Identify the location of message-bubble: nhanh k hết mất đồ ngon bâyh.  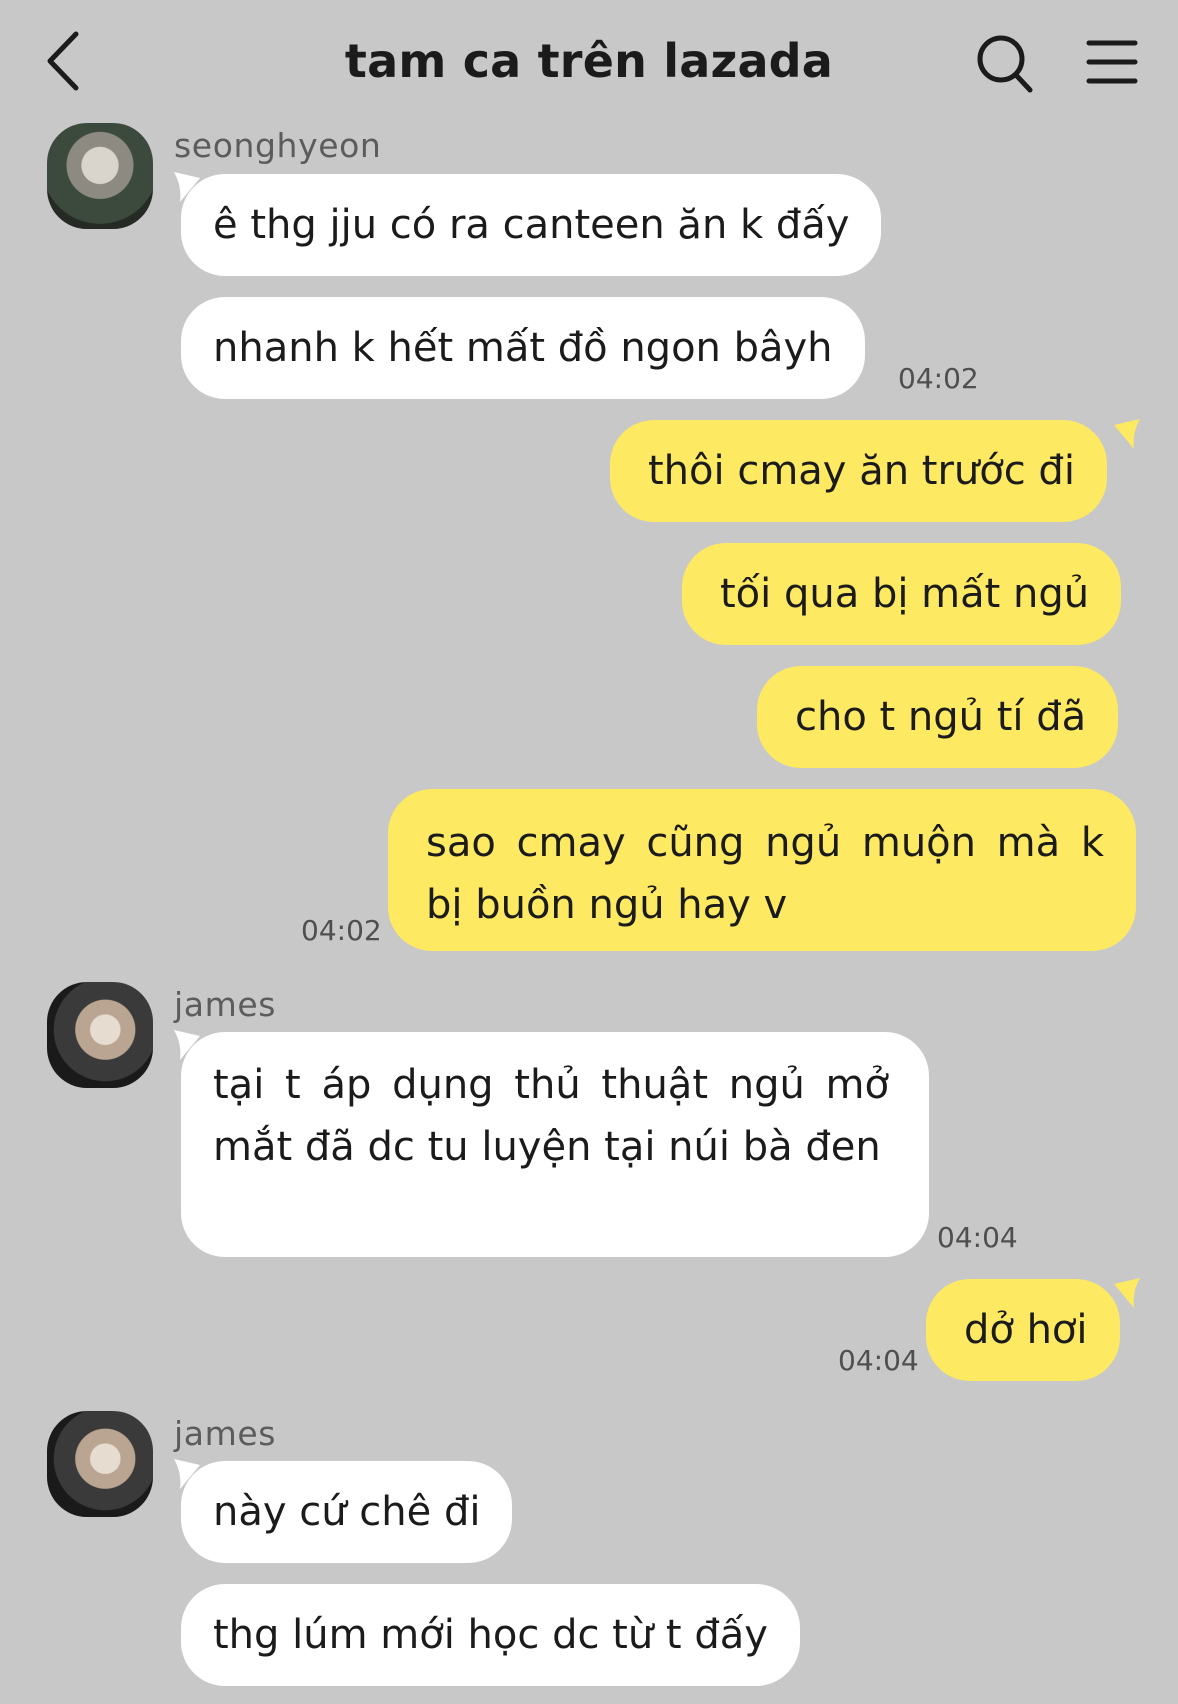
(523, 348).